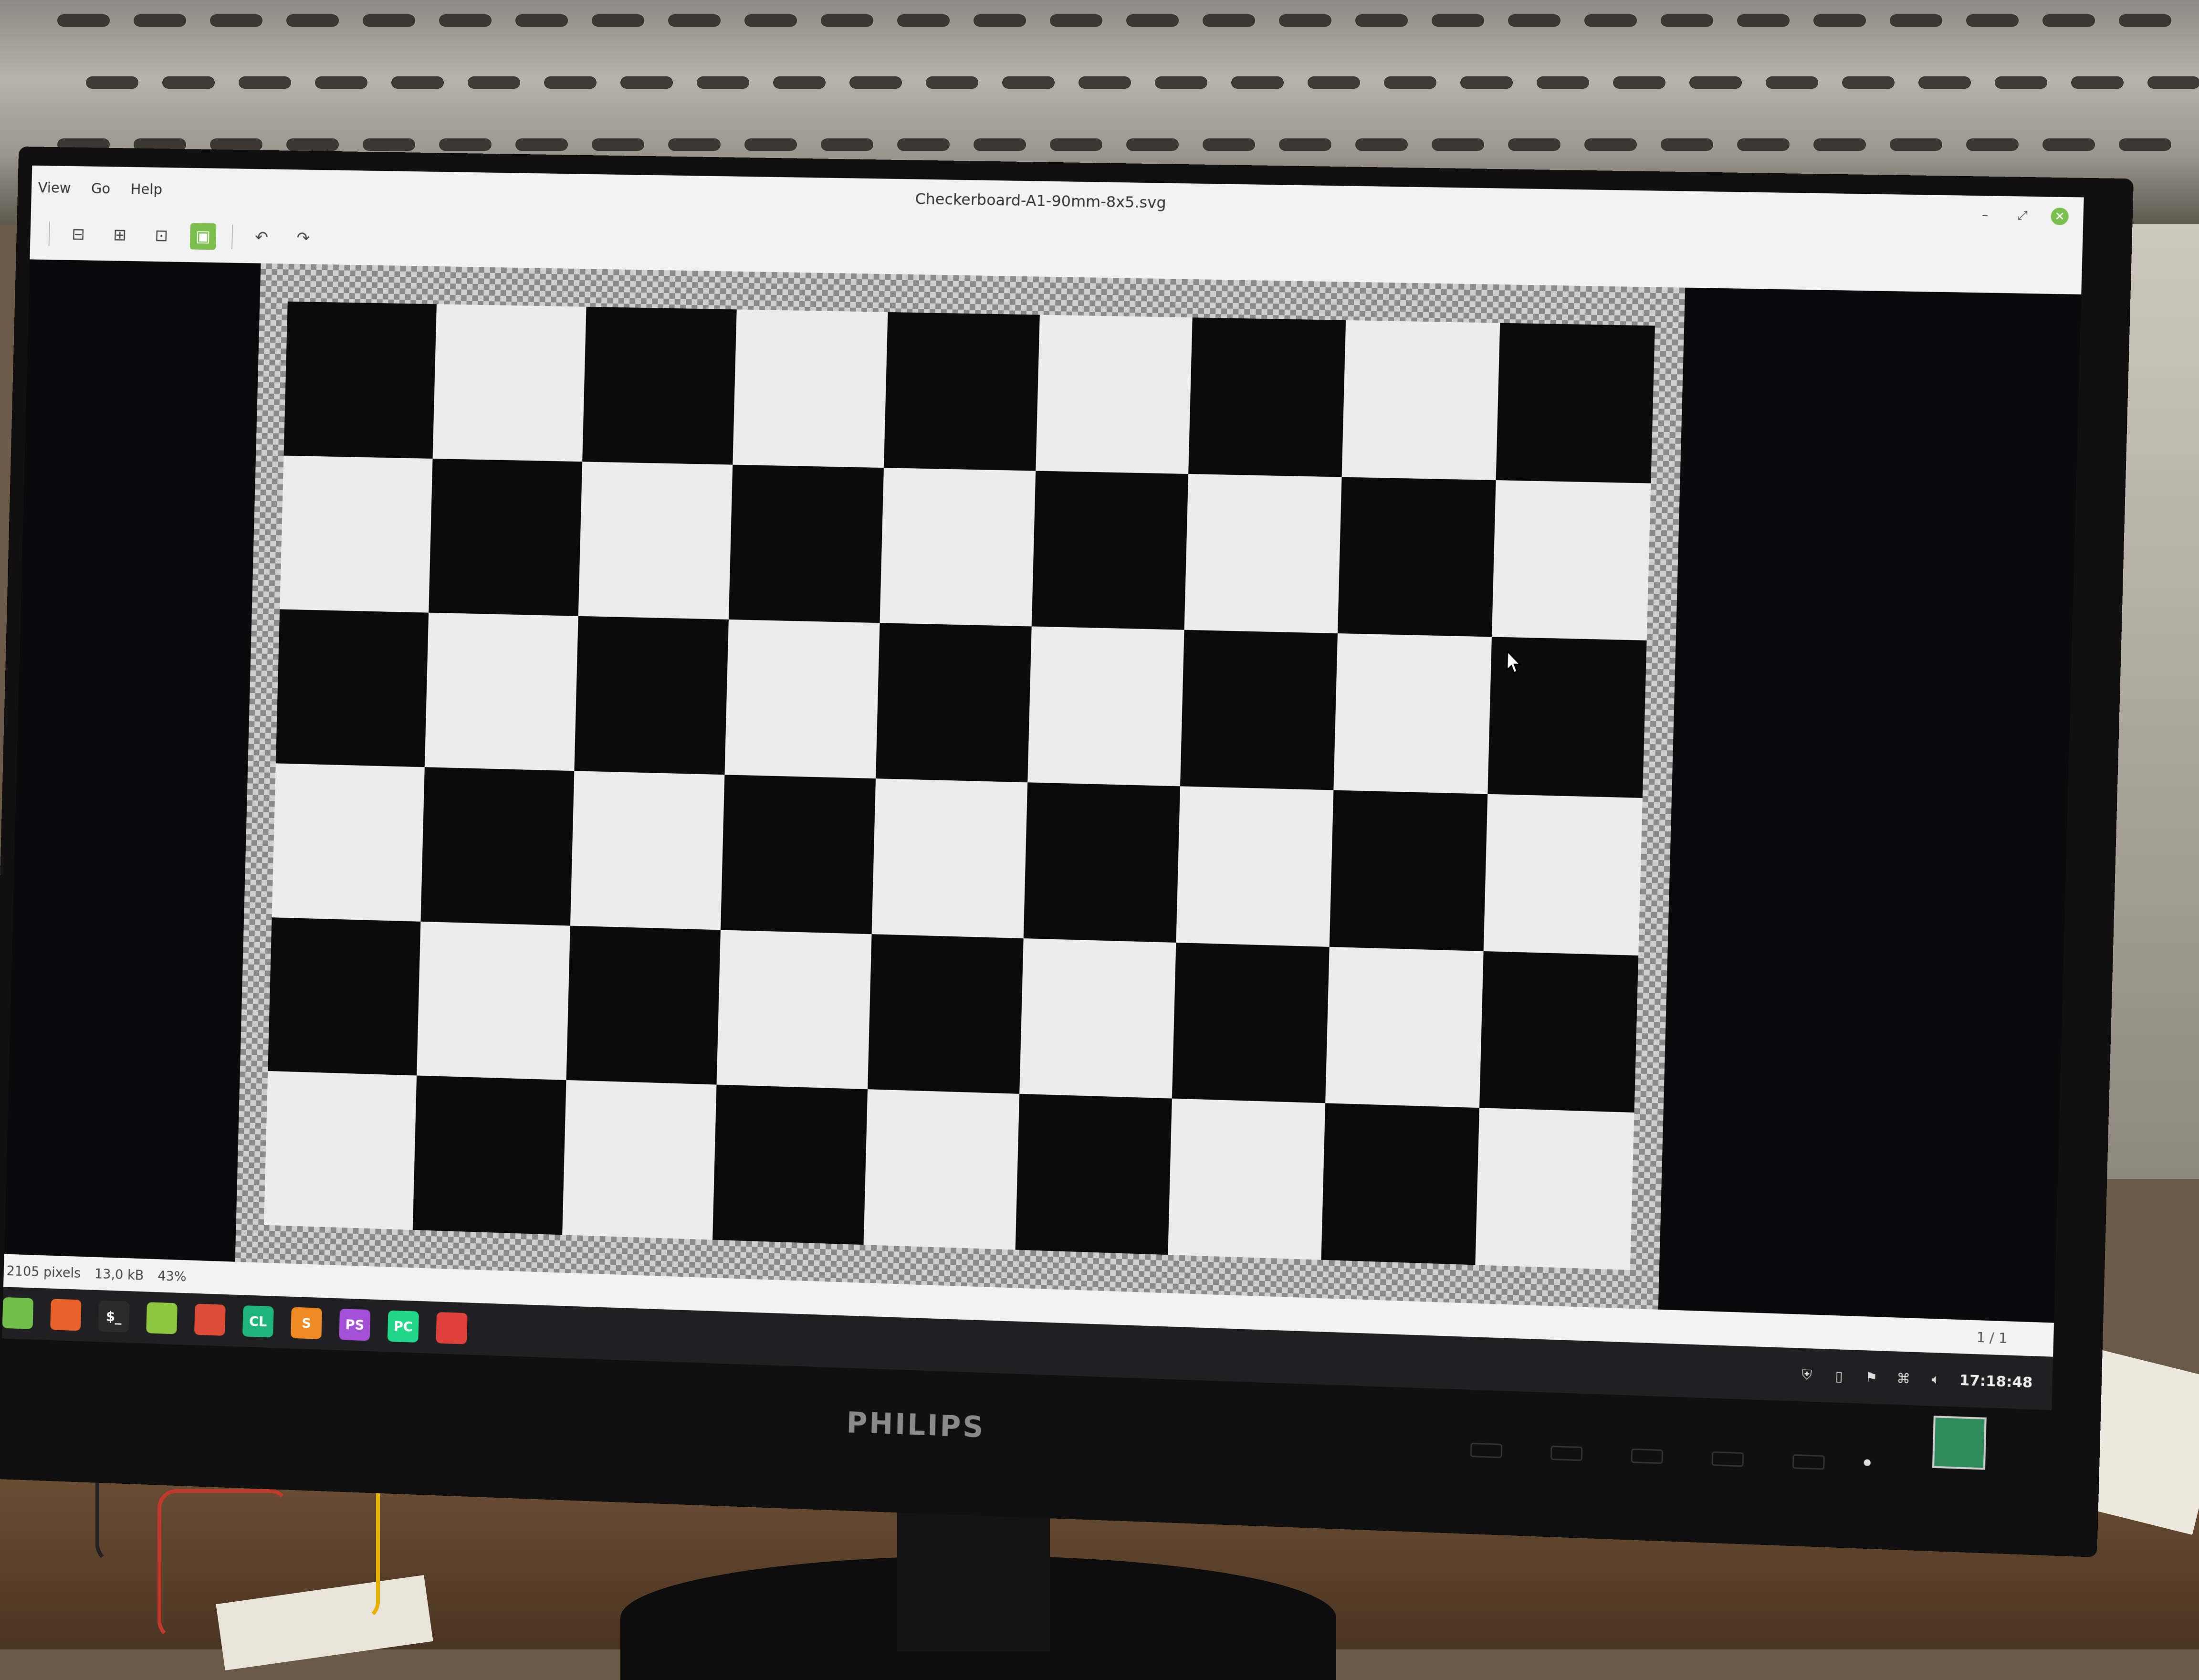 The width and height of the screenshot is (2199, 1680). Describe the element at coordinates (1871, 1377) in the screenshot. I see `keyboard-layout-flag-icon: ⚑` at that location.